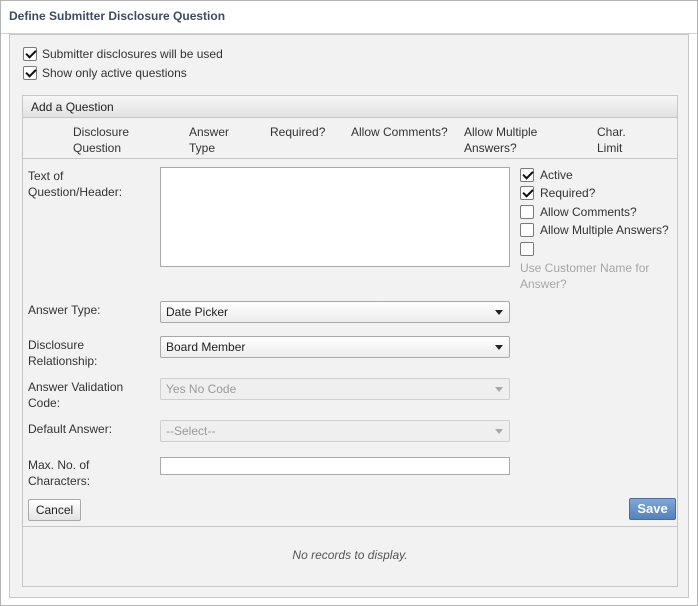  I want to click on save-button: Save, so click(652, 509).